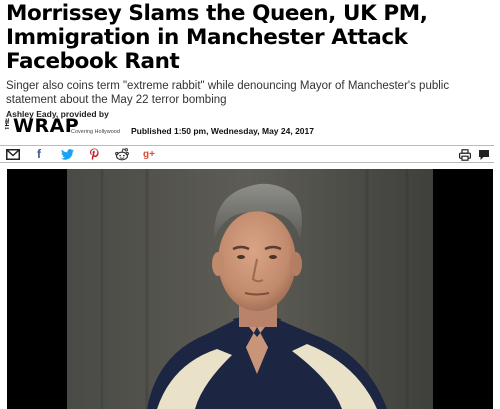 The height and width of the screenshot is (409, 500). What do you see at coordinates (95, 132) in the screenshot?
I see `logo-tagline: Covering Hollywood` at bounding box center [95, 132].